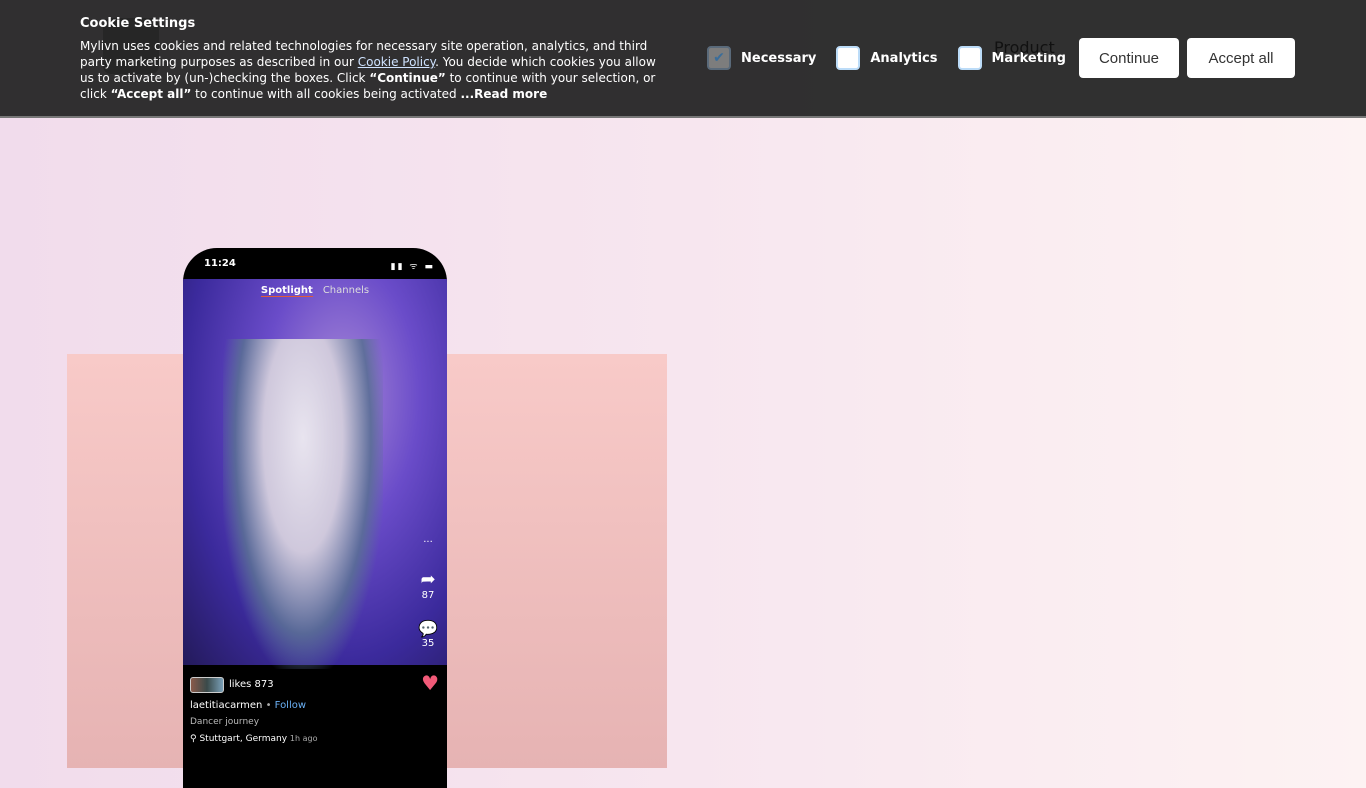 The width and height of the screenshot is (1366, 788). I want to click on tab-spotlight: Spotlight, so click(286, 291).